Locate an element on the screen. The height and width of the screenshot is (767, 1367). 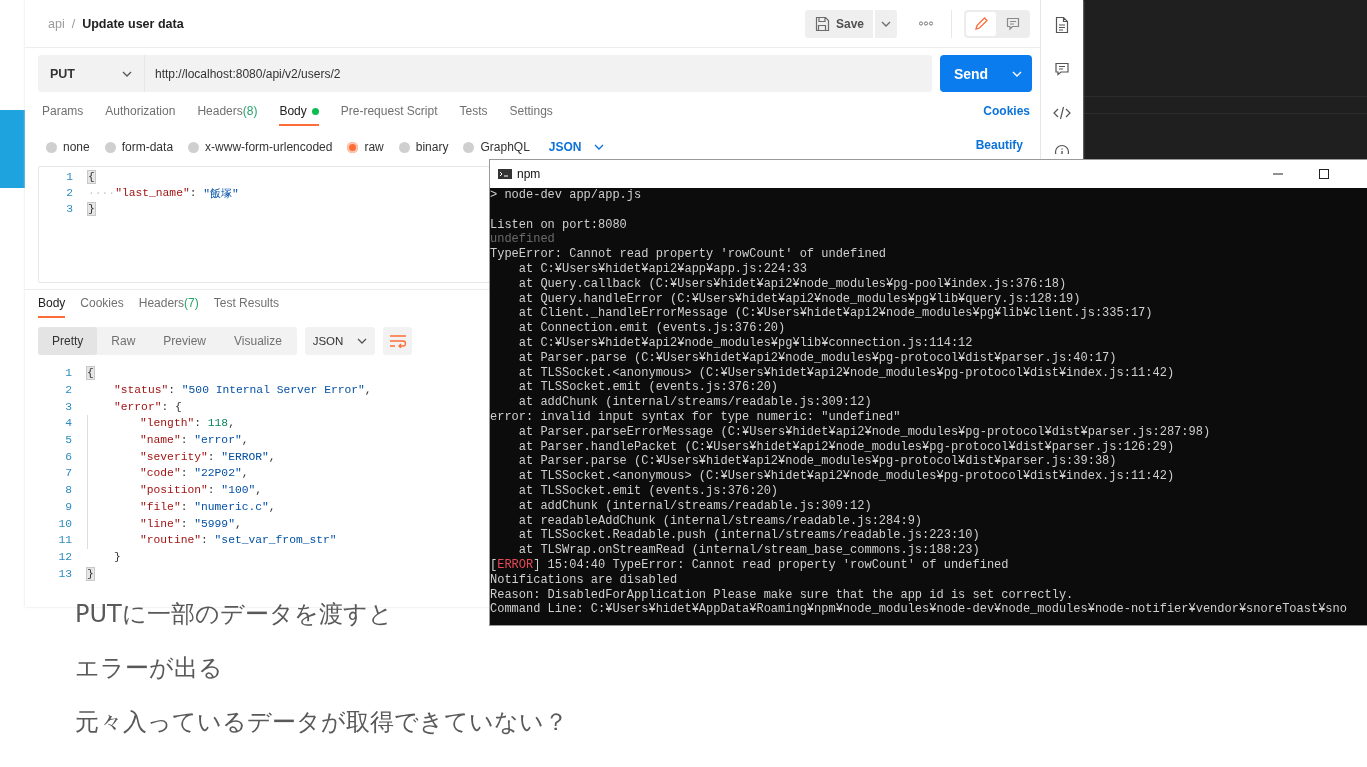
request-tab: Pre-request Script is located at coordinates (389, 115).